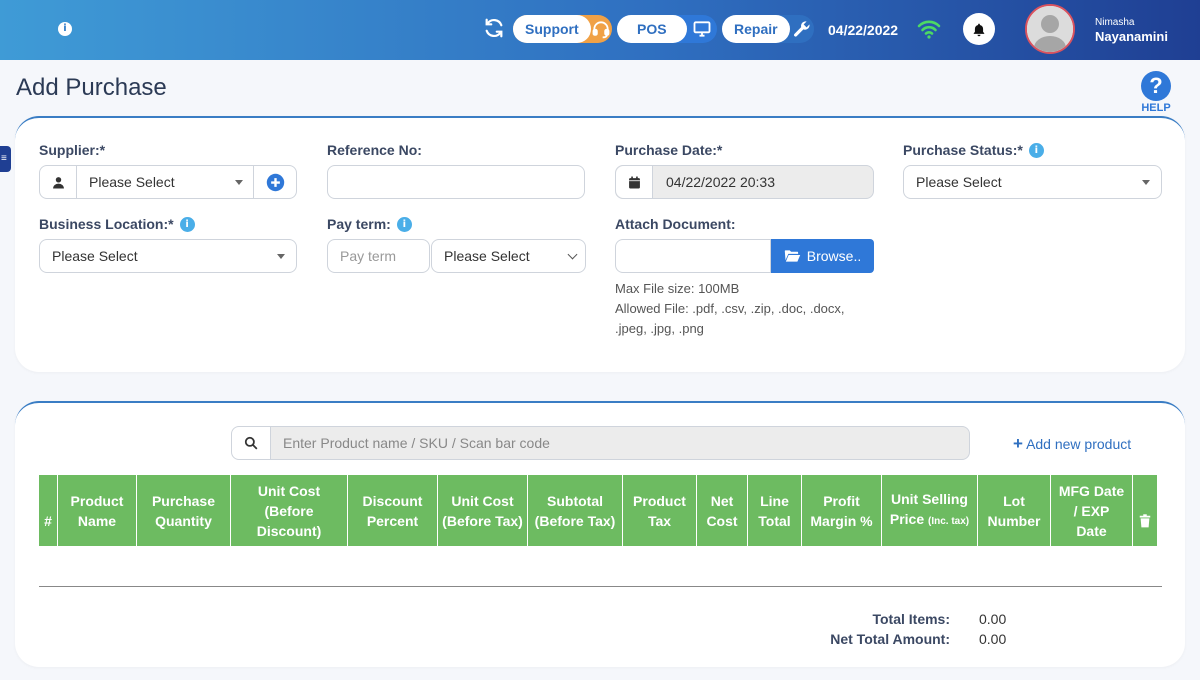 This screenshot has height=680, width=1200. Describe the element at coordinates (1018, 443) in the screenshot. I see `plus-icon: +` at that location.